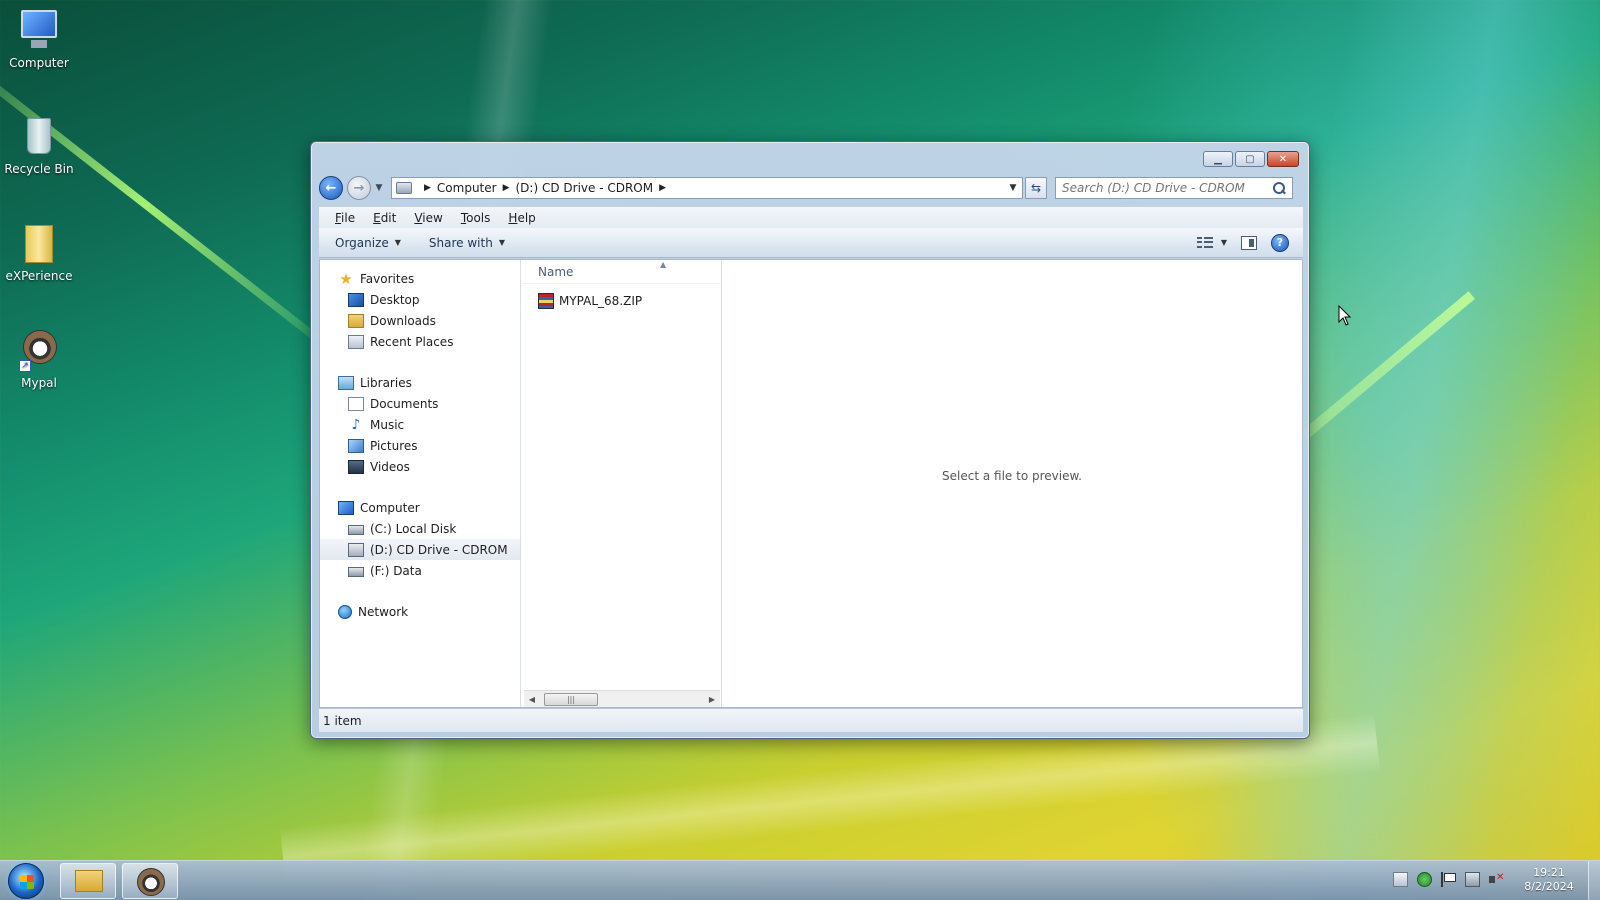  I want to click on hard-disk-icon, so click(356, 571).